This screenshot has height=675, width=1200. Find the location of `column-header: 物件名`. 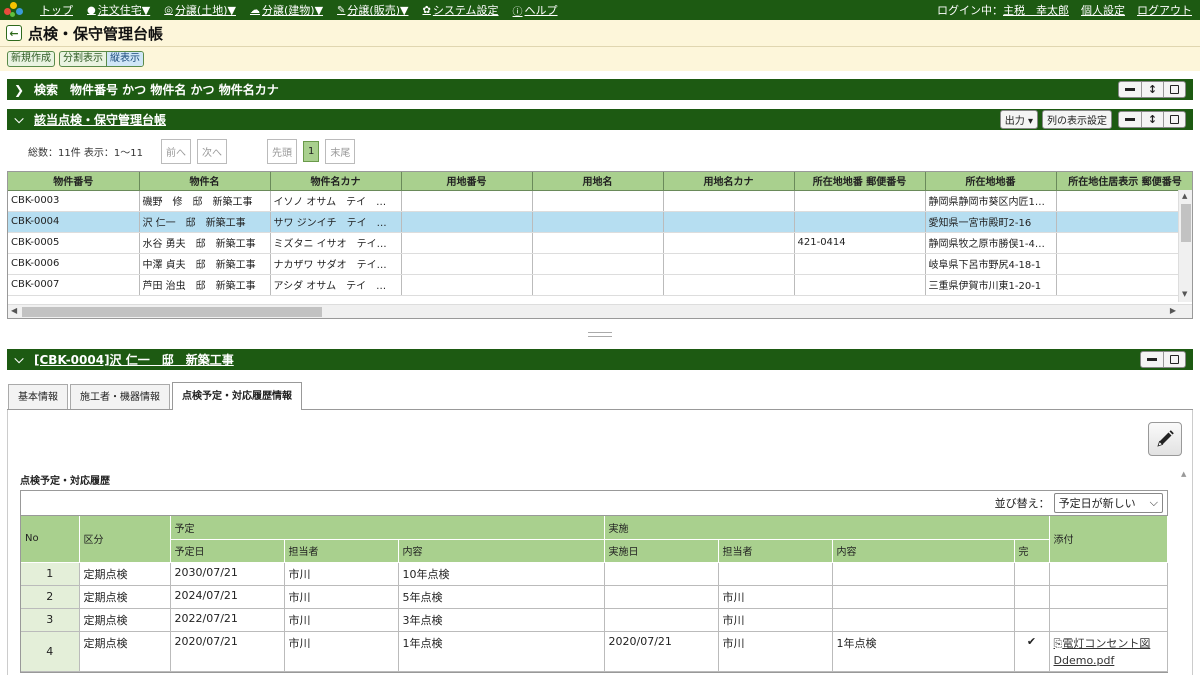

column-header: 物件名 is located at coordinates (205, 181).